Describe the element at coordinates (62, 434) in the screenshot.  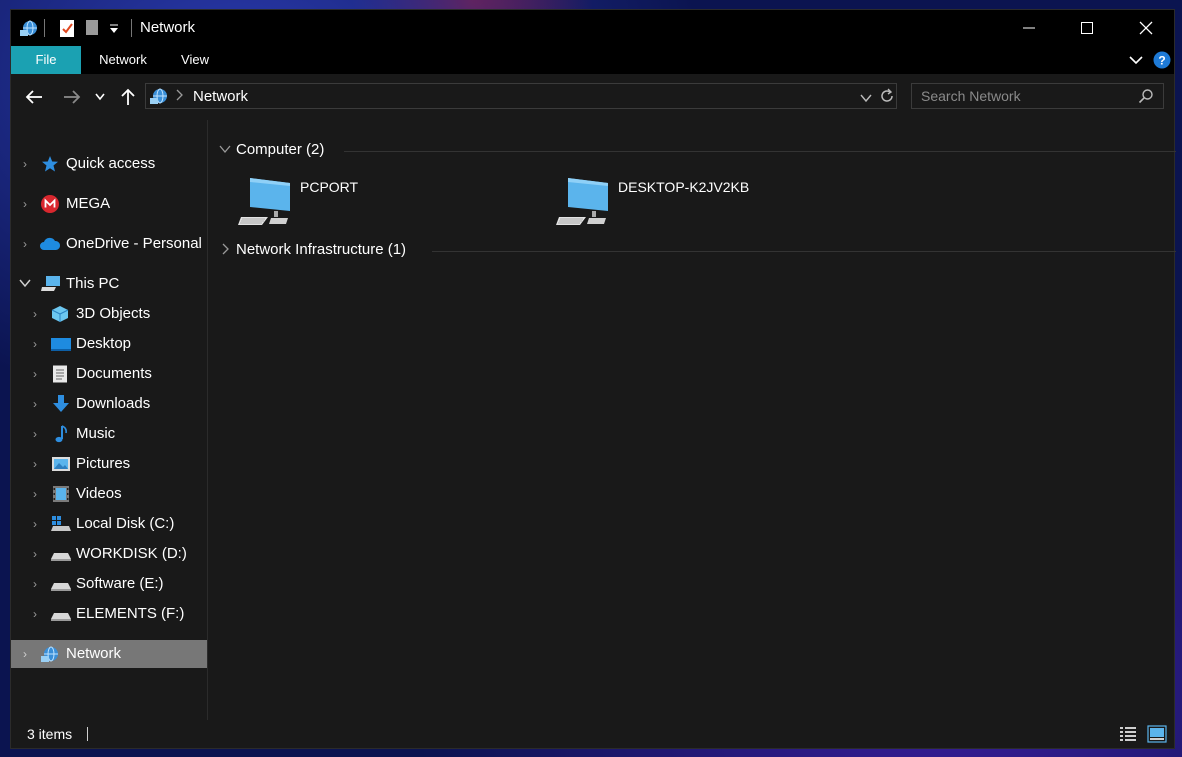
I see `music-icon` at that location.